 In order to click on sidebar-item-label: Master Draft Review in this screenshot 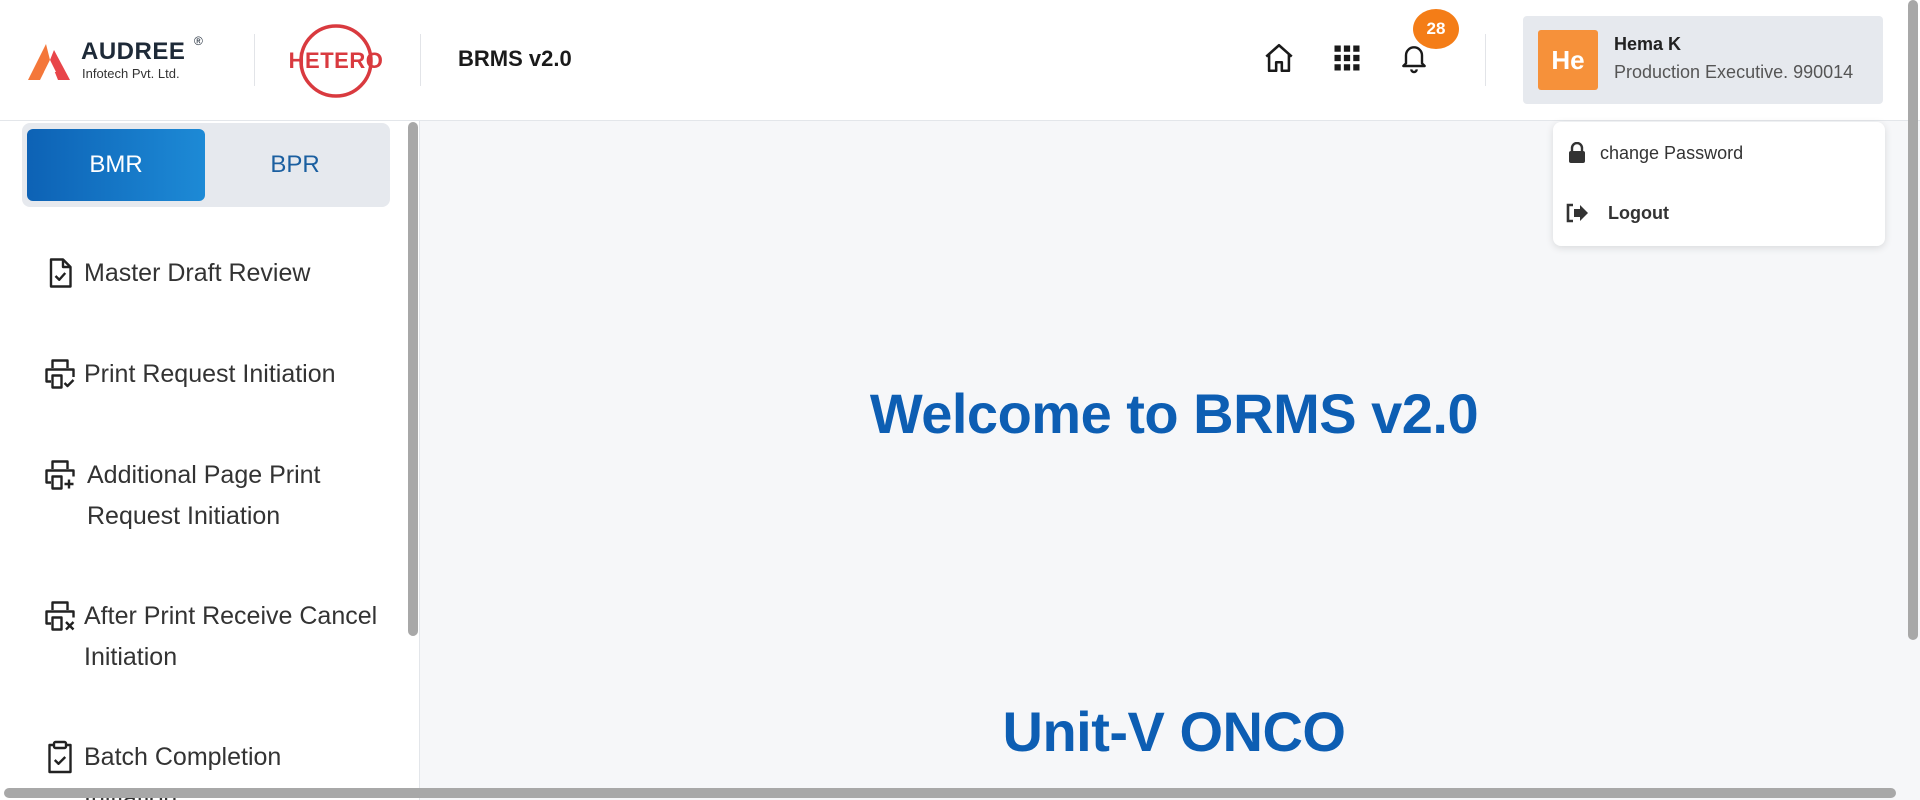, I will do `click(197, 273)`.